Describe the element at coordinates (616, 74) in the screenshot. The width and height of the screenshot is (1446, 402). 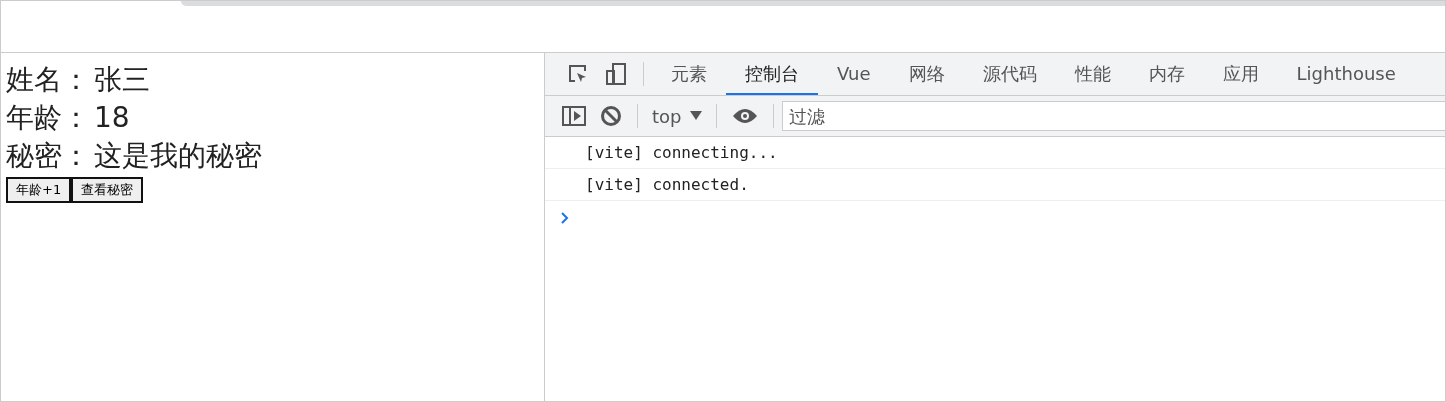
I see `device-icon` at that location.